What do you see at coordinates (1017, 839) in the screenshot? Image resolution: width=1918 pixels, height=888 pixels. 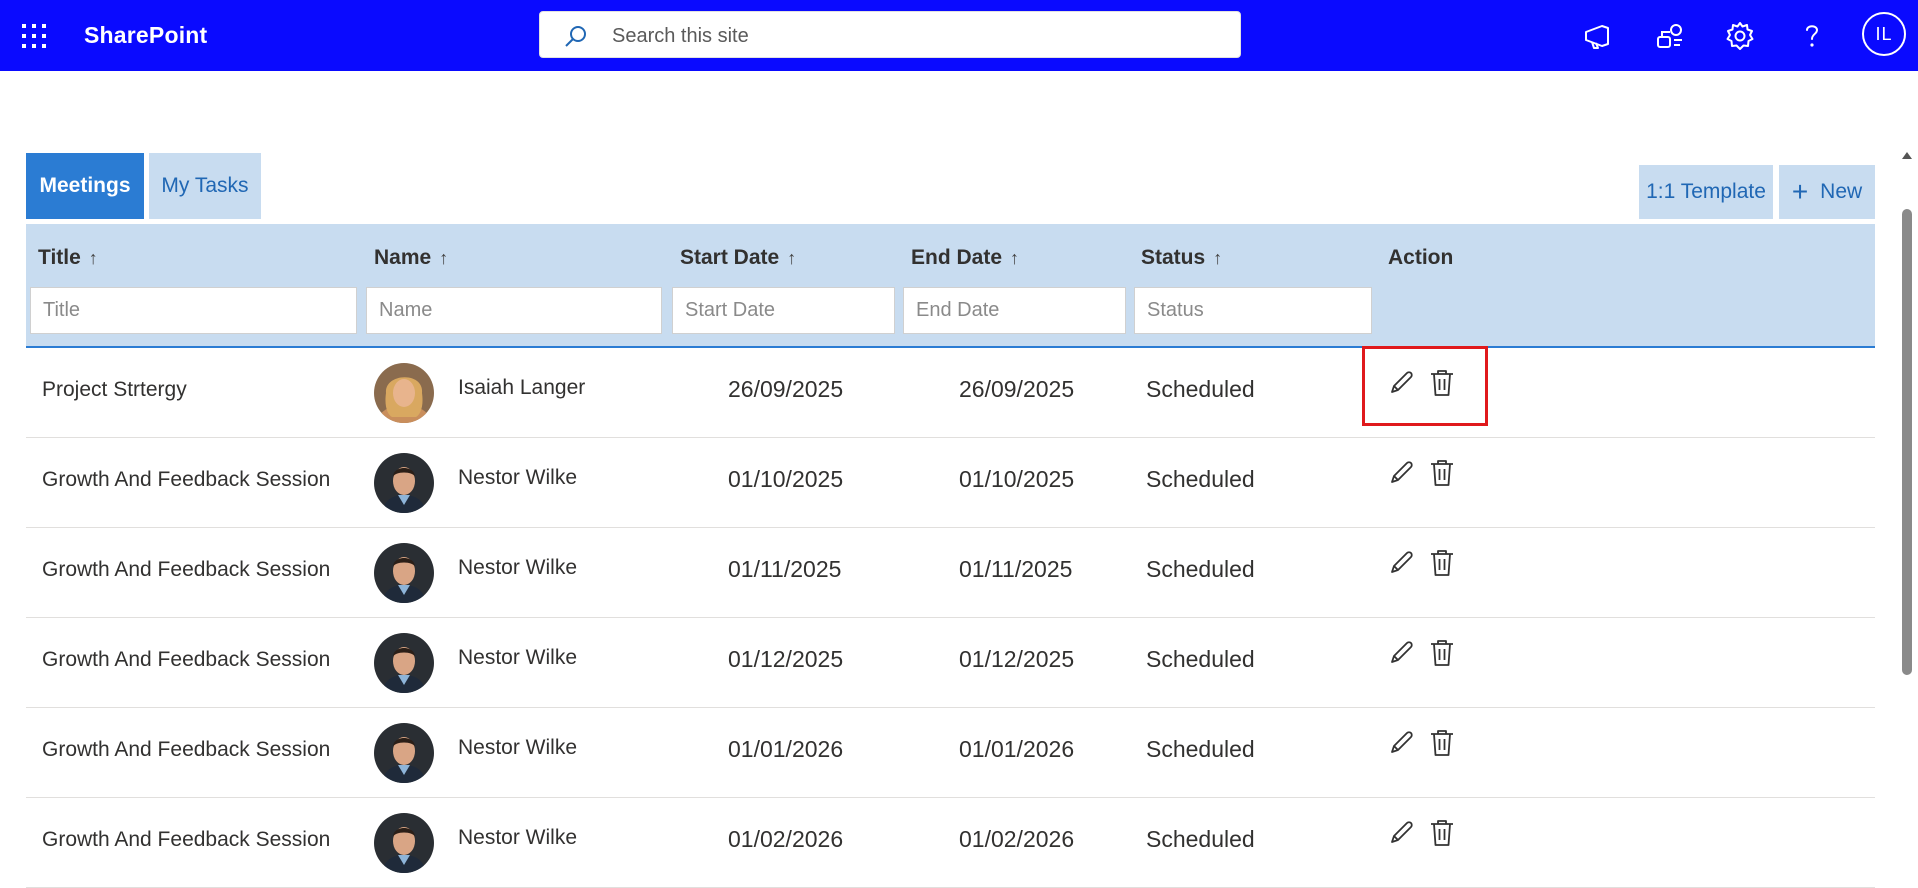 I see `row-end-date: 01/02/2026` at bounding box center [1017, 839].